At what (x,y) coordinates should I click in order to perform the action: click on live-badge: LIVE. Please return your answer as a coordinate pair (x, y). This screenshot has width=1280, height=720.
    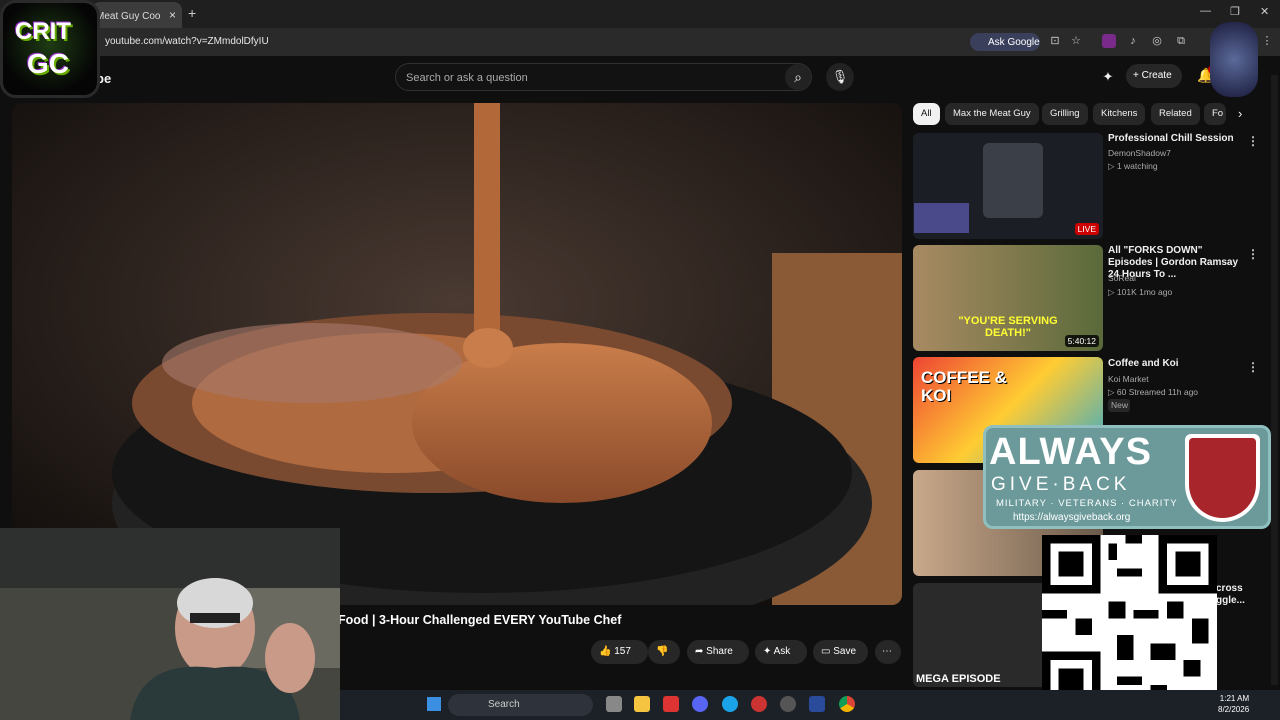
    Looking at the image, I should click on (1086, 229).